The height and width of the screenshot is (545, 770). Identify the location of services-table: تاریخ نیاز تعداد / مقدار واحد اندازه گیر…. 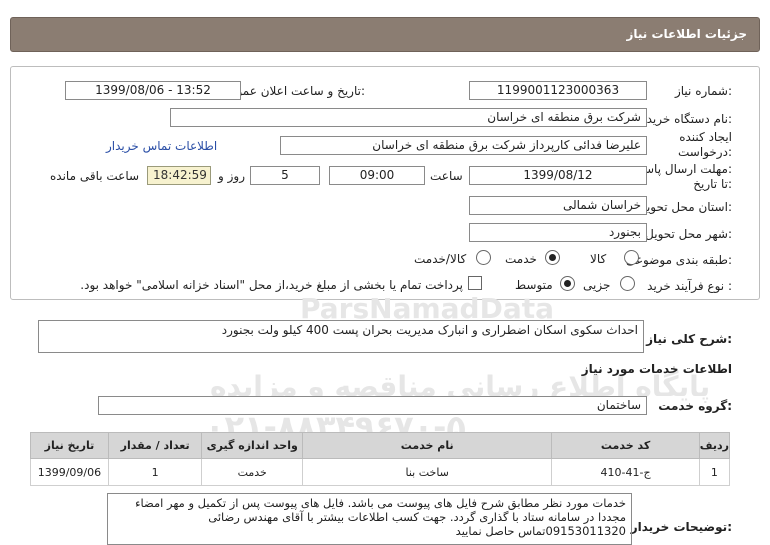
(380, 459).